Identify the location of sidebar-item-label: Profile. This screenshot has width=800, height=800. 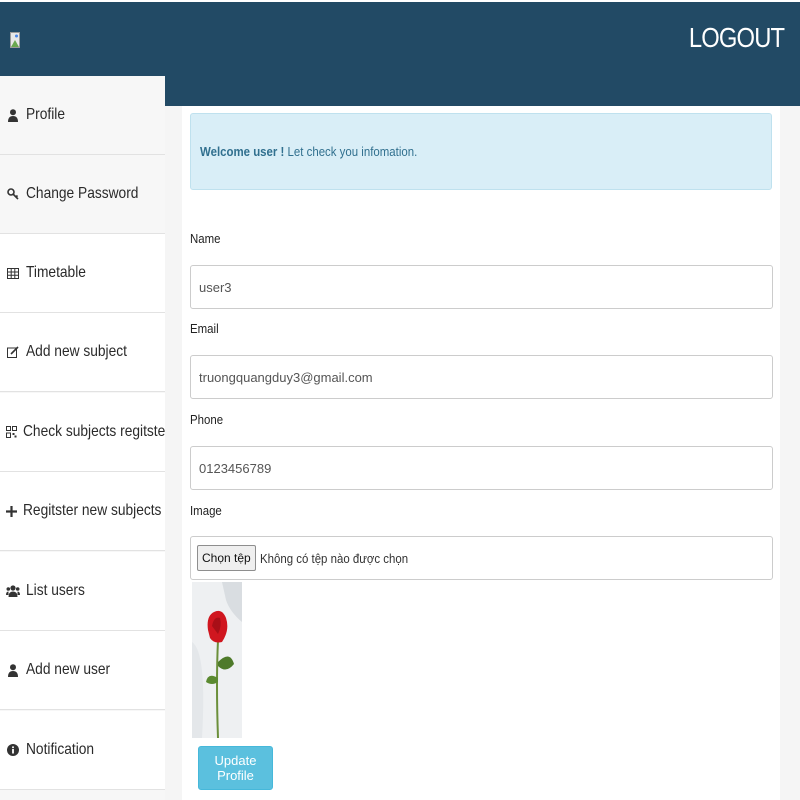
(46, 114).